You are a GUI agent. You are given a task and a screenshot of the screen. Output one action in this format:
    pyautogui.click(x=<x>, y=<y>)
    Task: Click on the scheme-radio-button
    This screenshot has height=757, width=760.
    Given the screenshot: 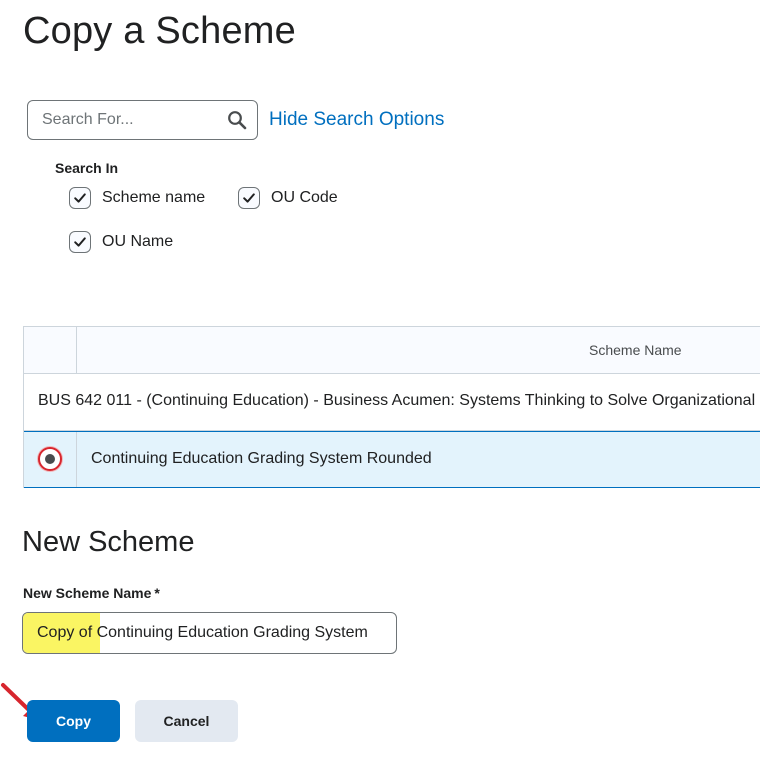 What is the action you would take?
    pyautogui.click(x=50, y=459)
    